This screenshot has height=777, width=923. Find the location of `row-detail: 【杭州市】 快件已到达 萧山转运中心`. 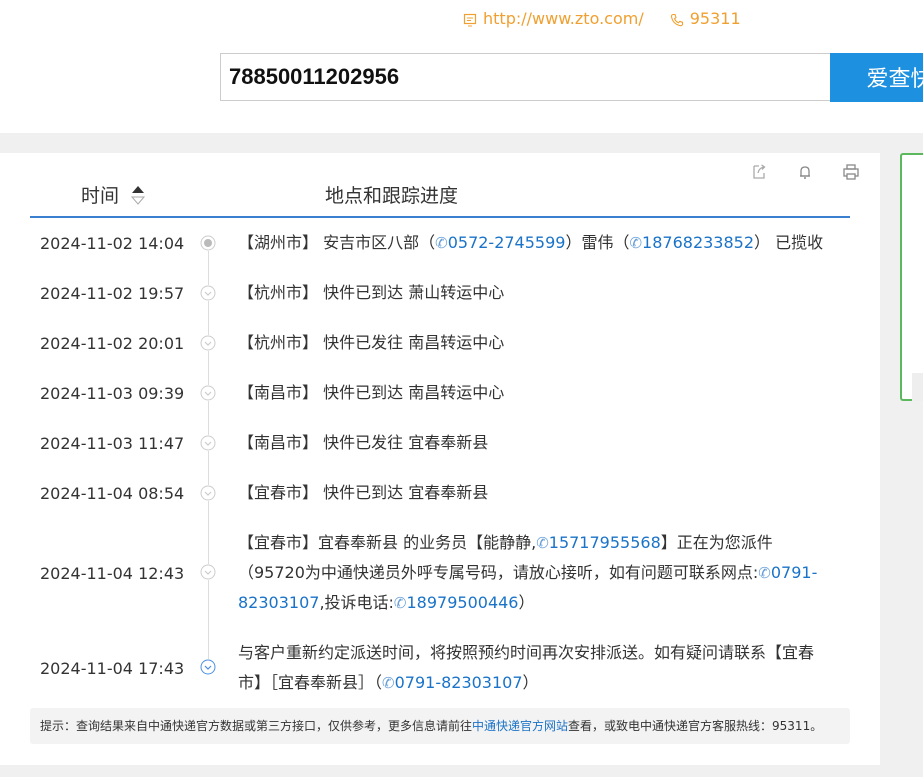

row-detail: 【杭州市】 快件已到达 萧山转运中心 is located at coordinates (371, 292).